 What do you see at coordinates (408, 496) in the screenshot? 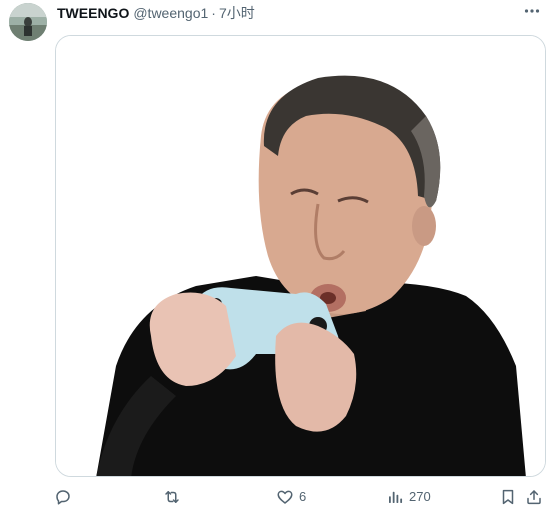
I see `views-button: 270` at bounding box center [408, 496].